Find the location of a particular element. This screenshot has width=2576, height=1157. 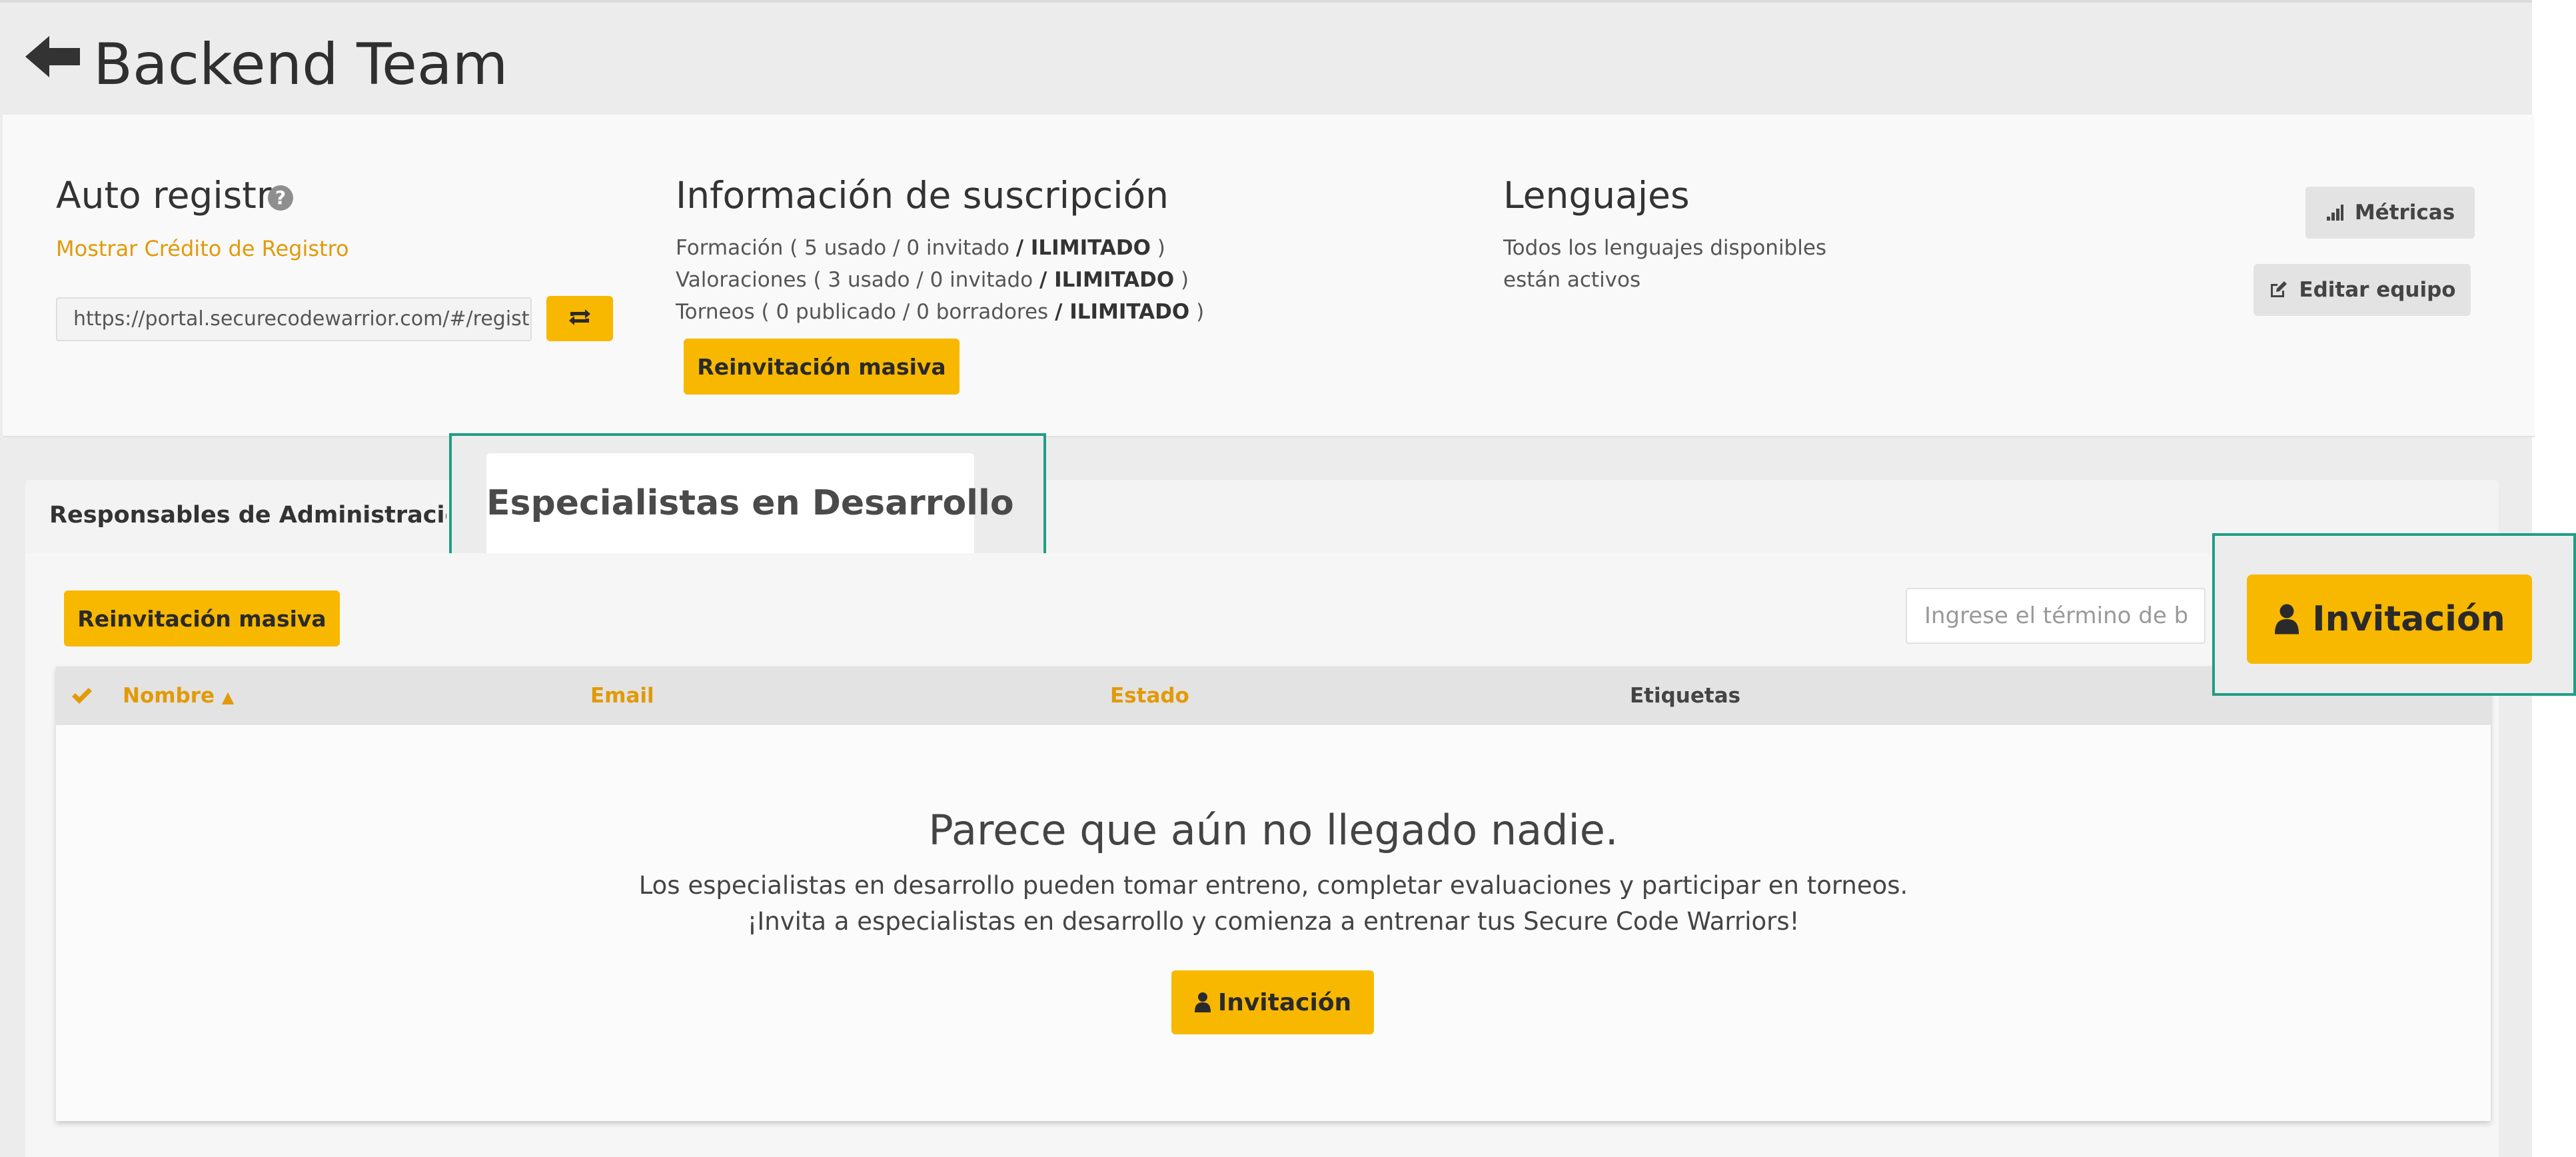

bulk-reinvite-button-top: Reinvitación masiva is located at coordinates (822, 367).